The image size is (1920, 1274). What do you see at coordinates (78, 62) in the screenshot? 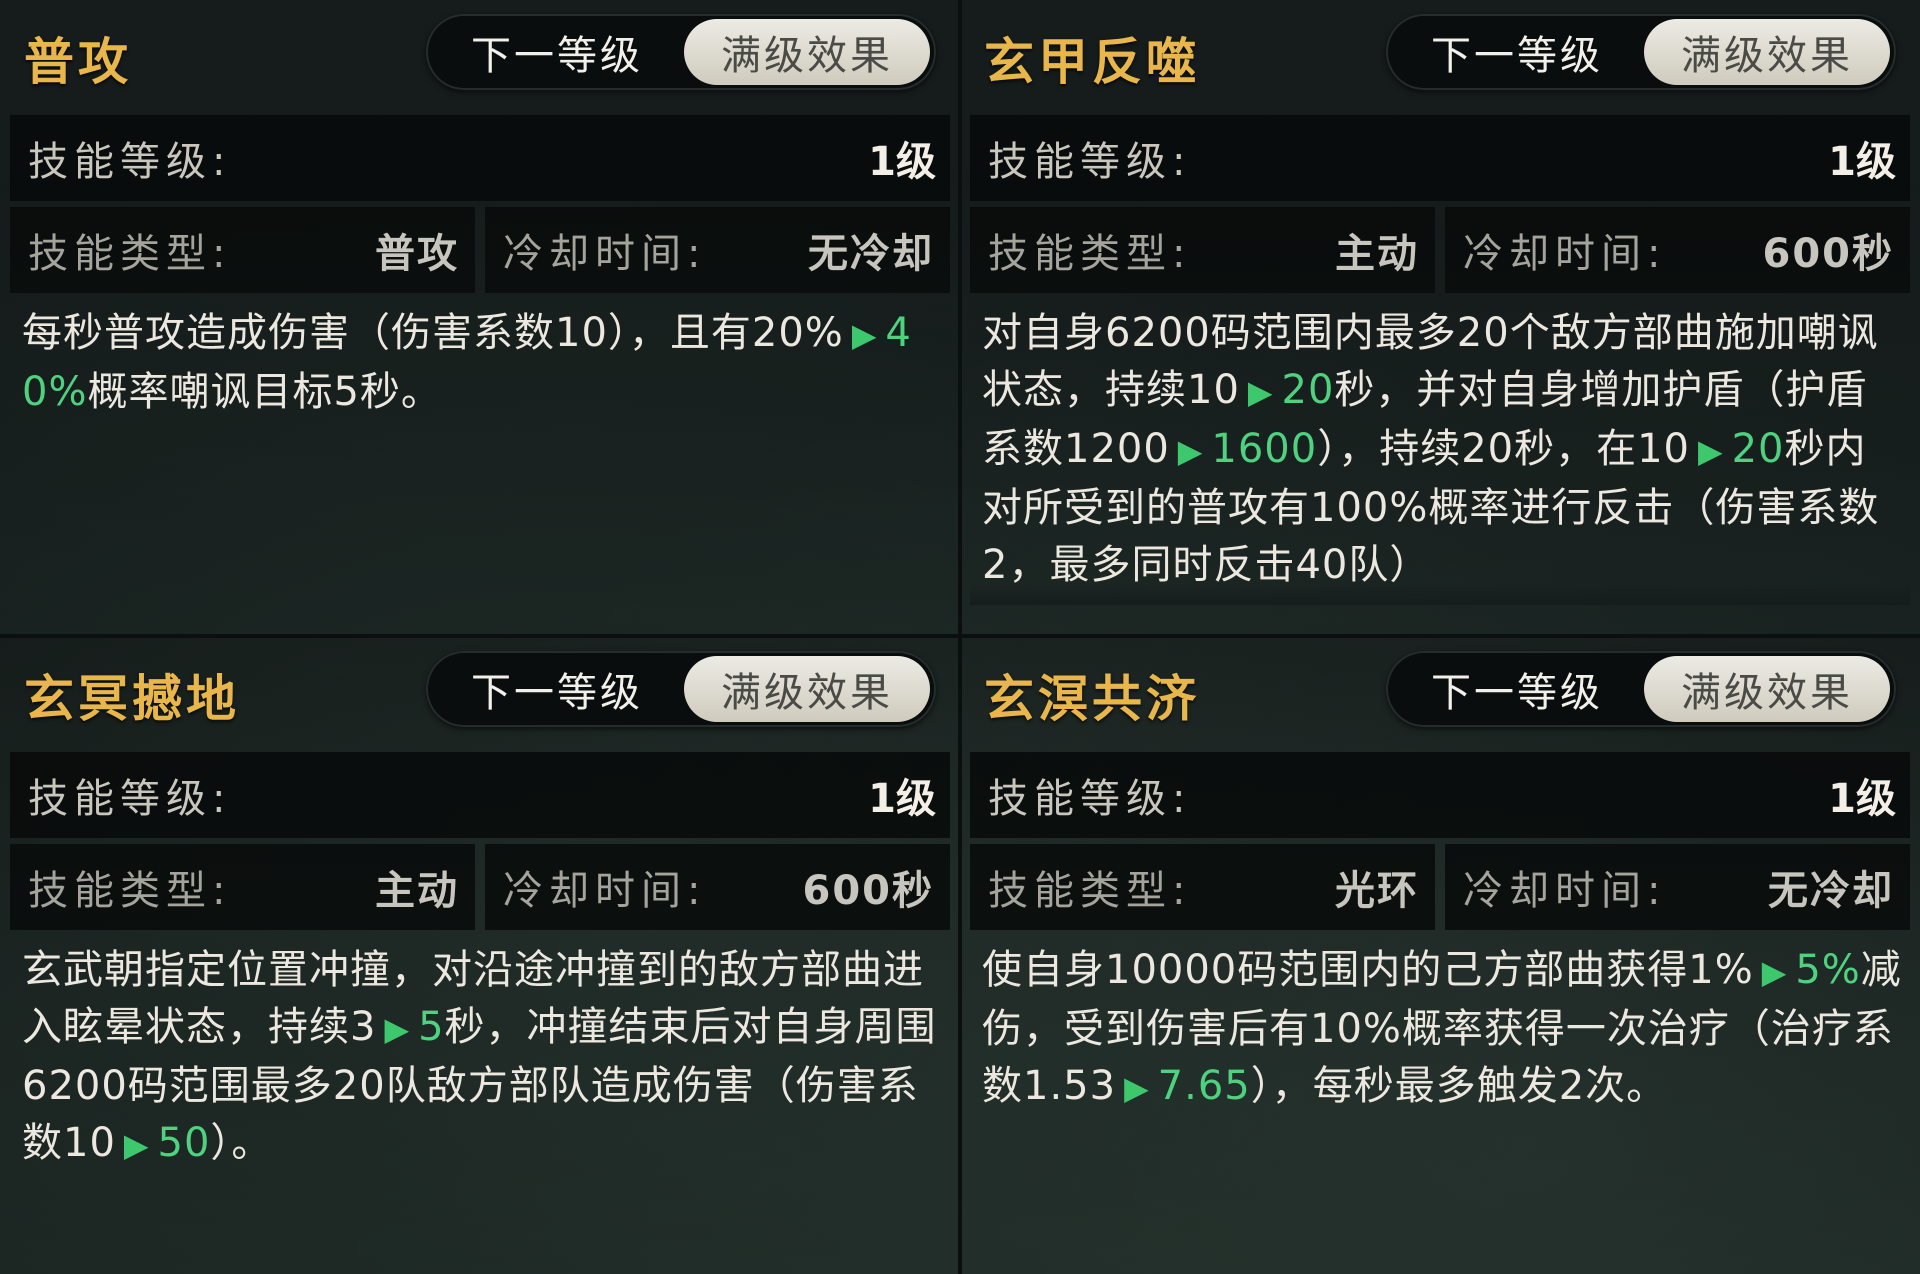
I see `skill-title: 普攻` at bounding box center [78, 62].